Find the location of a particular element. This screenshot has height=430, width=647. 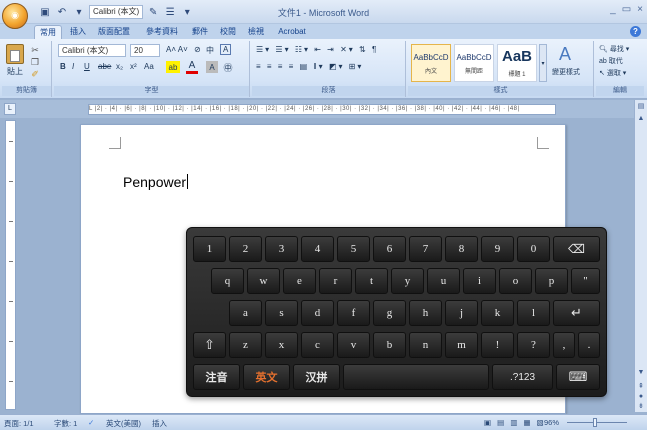

number-symbol-key: .?123 is located at coordinates (522, 377).